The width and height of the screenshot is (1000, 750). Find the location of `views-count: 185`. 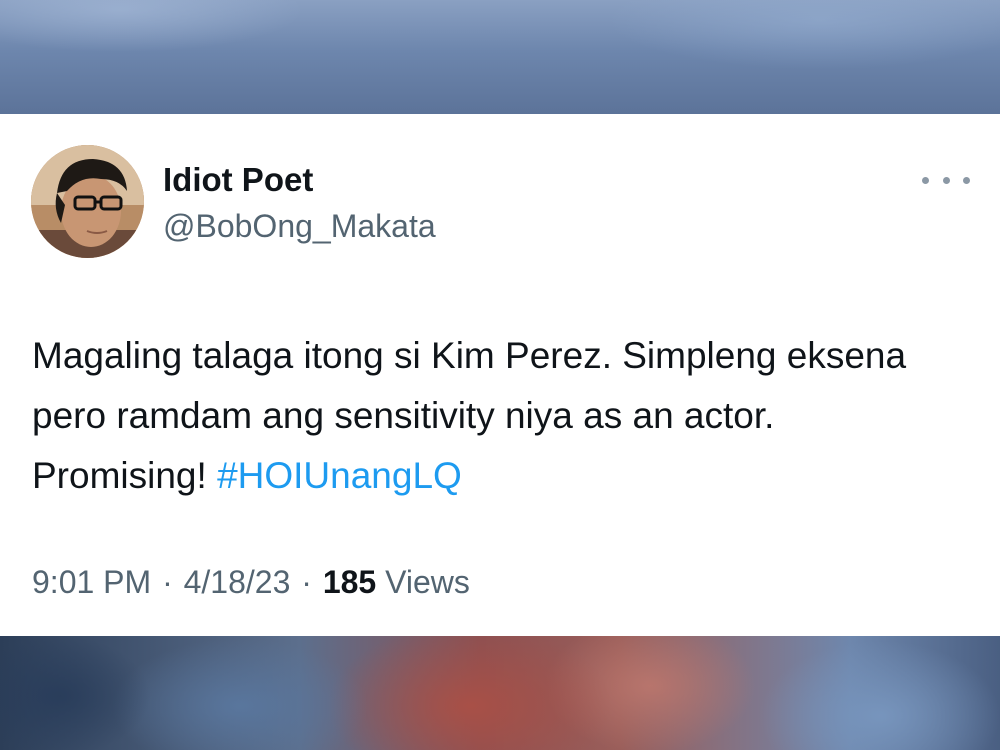

views-count: 185 is located at coordinates (349, 582).